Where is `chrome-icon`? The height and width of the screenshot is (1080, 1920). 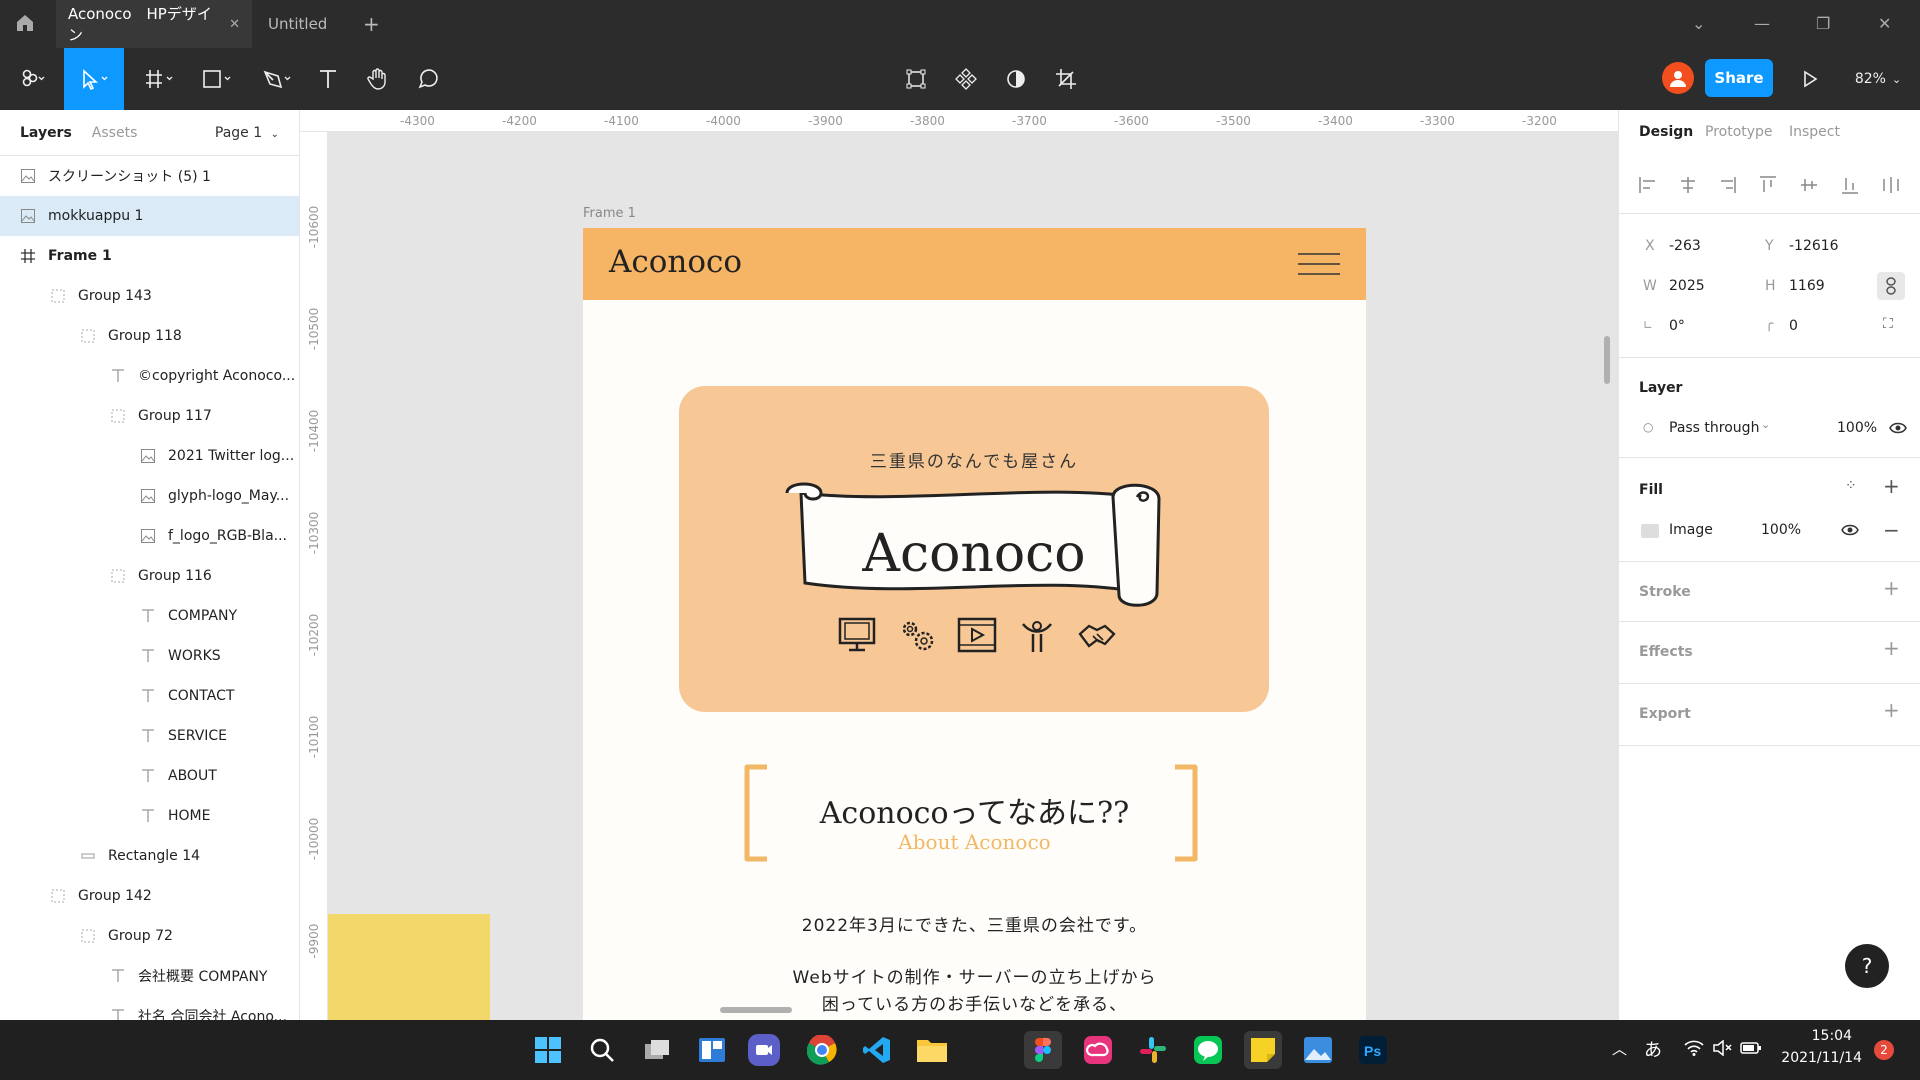 chrome-icon is located at coordinates (822, 1050).